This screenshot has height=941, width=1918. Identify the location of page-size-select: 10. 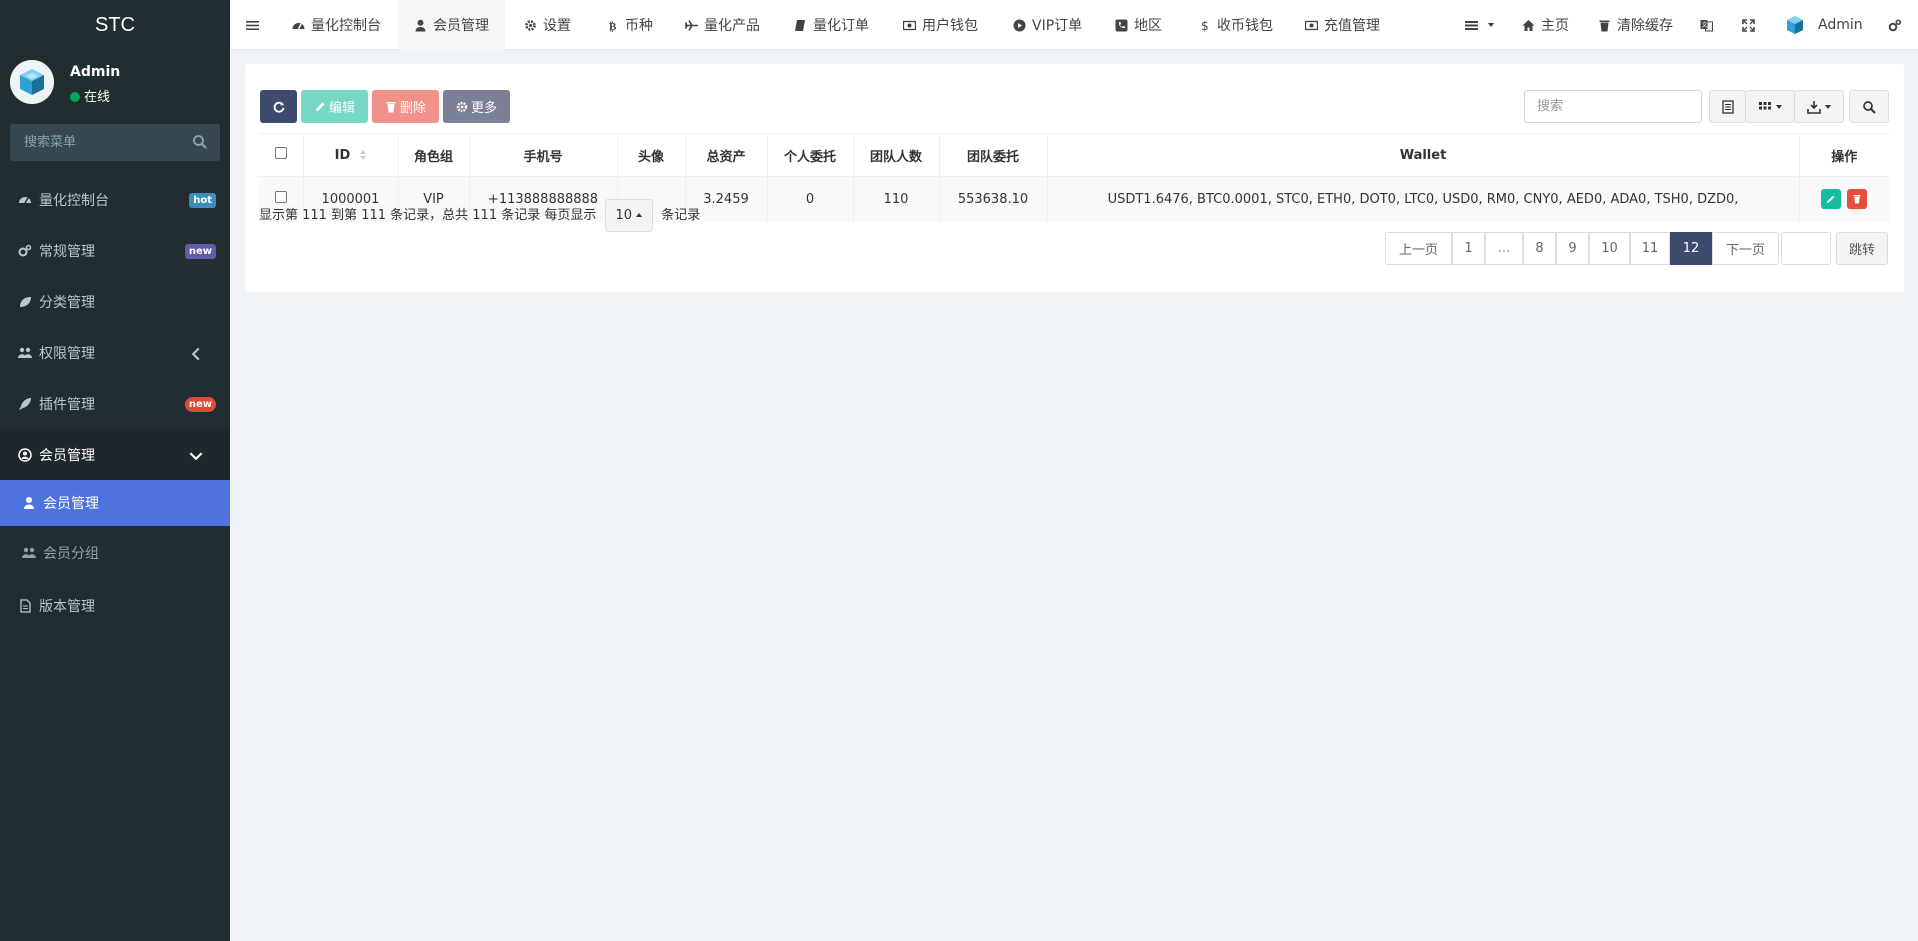
(629, 215).